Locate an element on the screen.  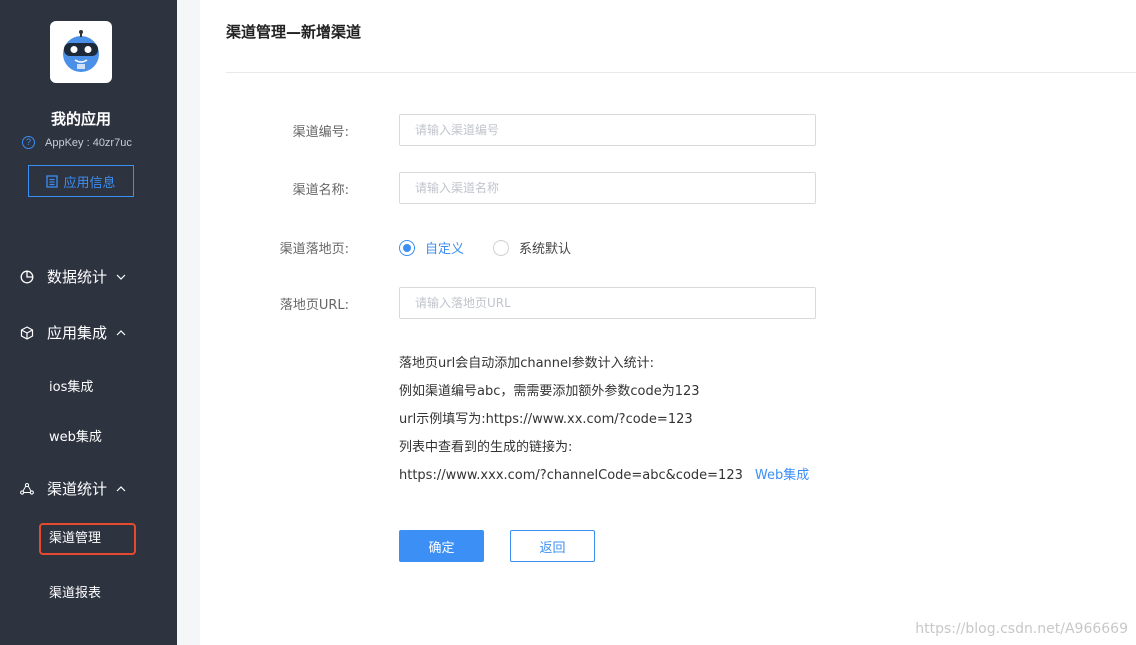
document-icon is located at coordinates (52, 181).